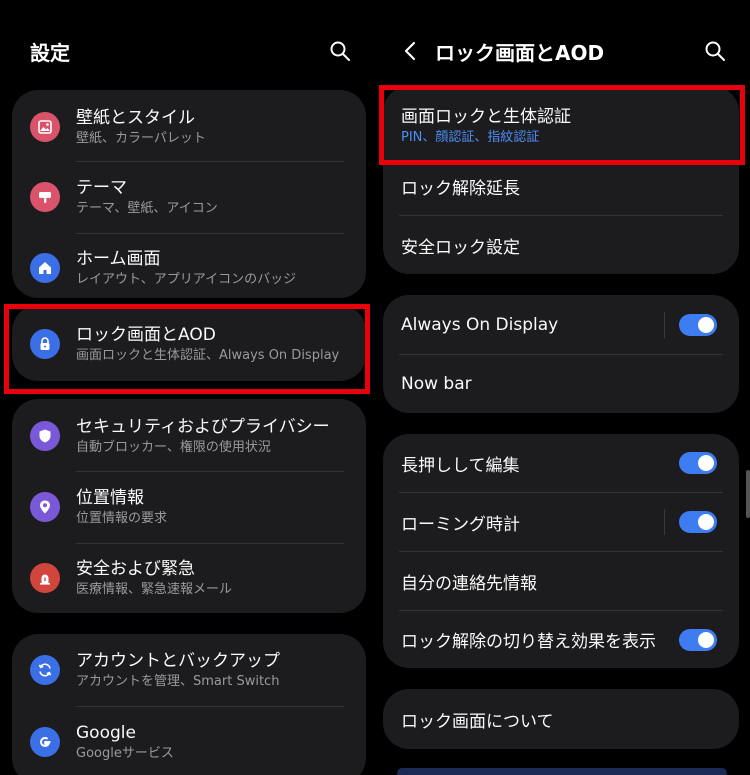  Describe the element at coordinates (460, 524) in the screenshot. I see `lock-item-title: ローミング時計` at that location.